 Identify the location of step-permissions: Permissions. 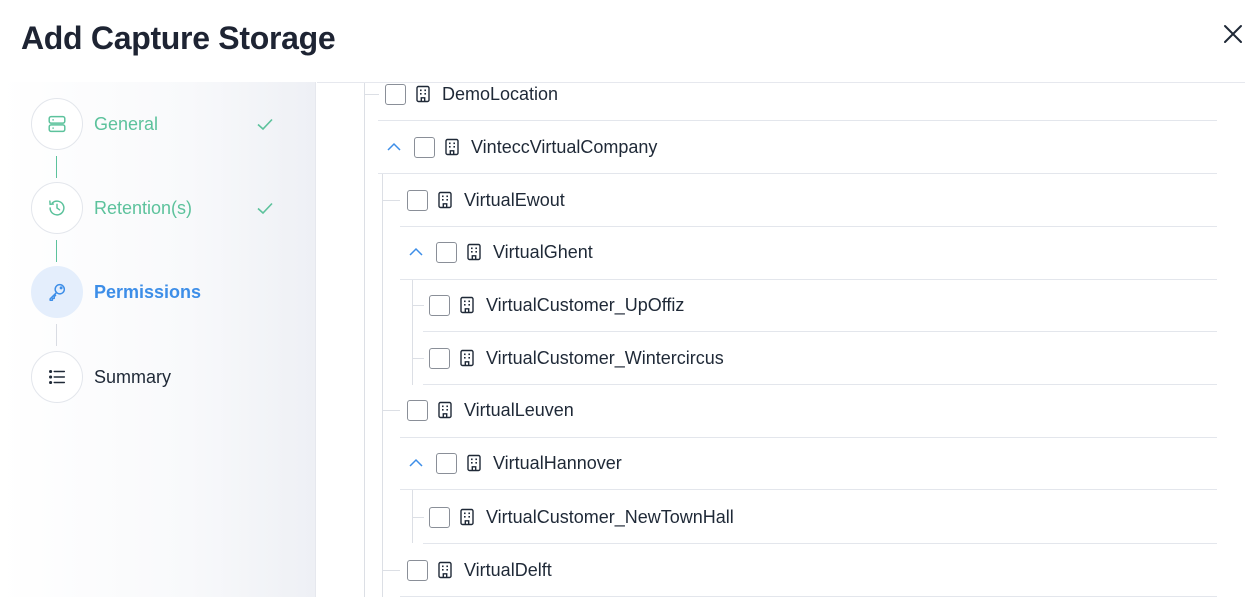
(116, 292).